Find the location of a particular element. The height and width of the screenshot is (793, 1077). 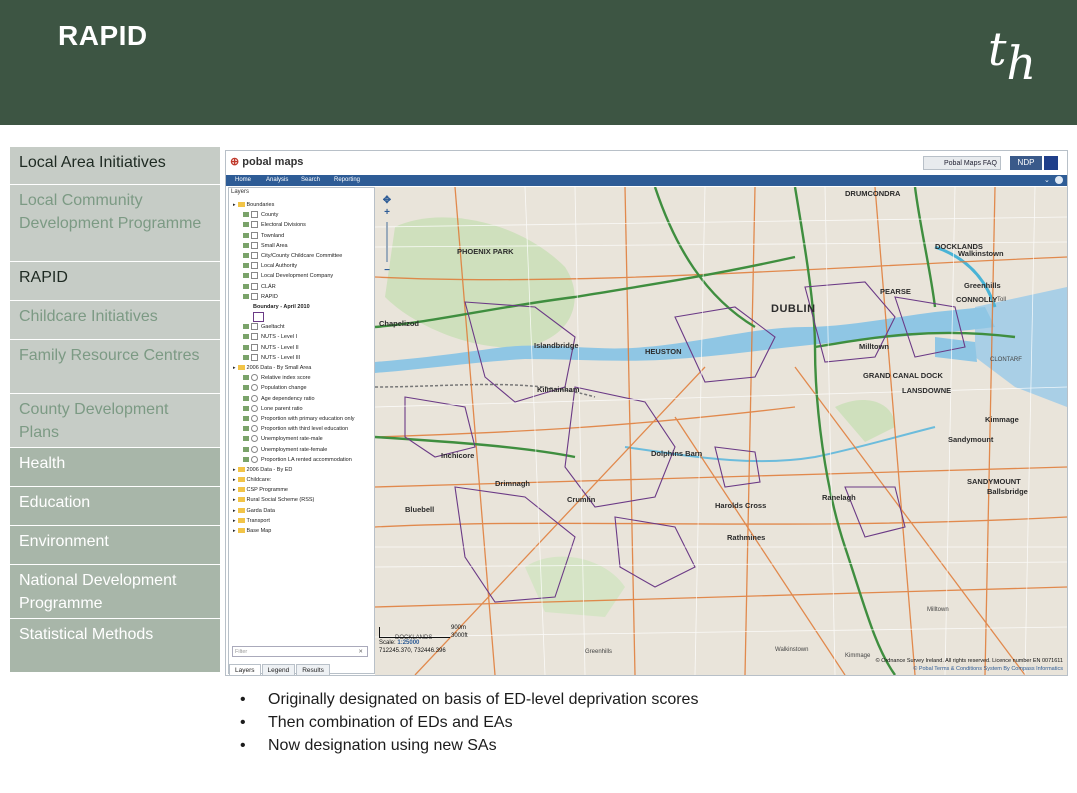

layer-tree-item: Unemployment rate-male is located at coordinates (303, 439).